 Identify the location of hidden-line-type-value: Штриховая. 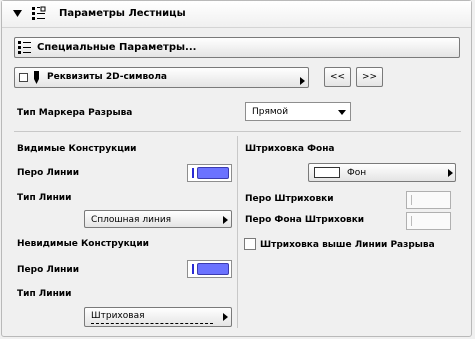
(118, 316).